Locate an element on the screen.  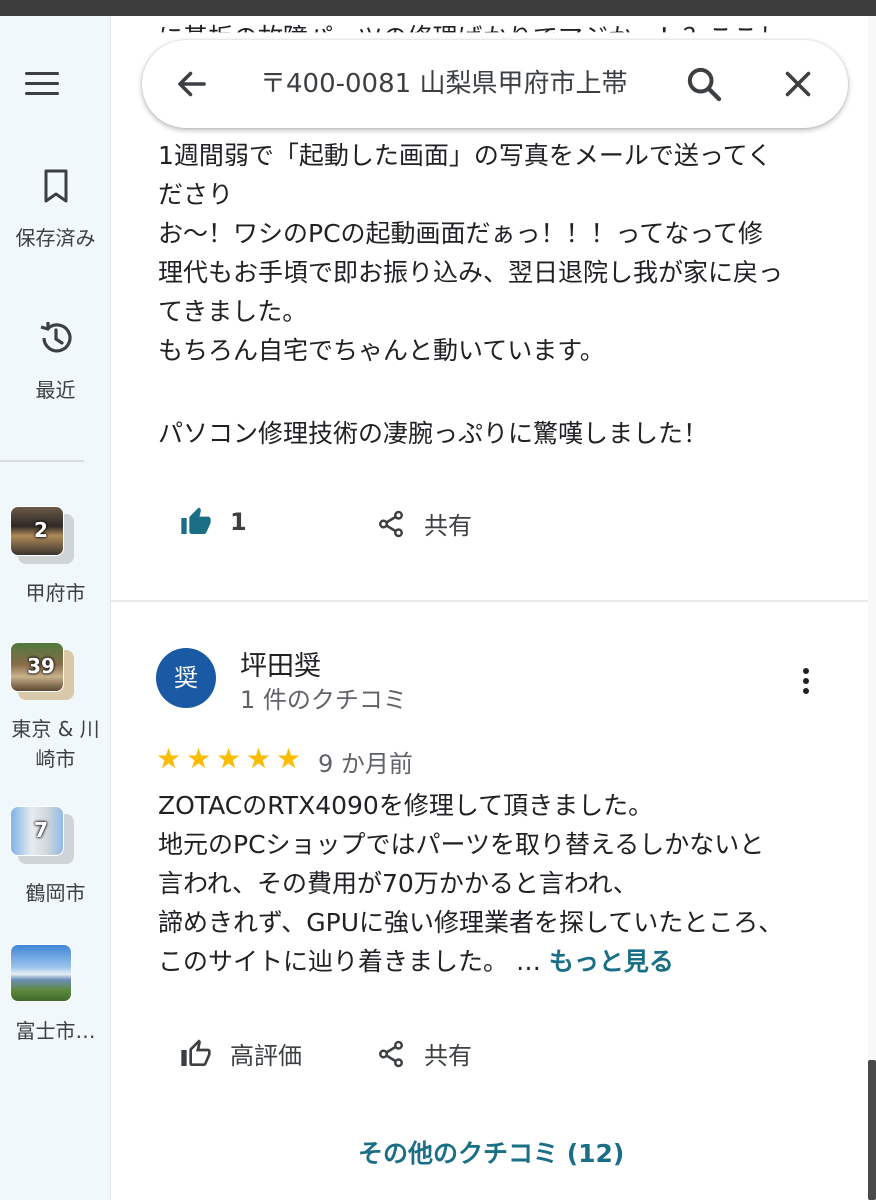
thumbs-up-outline-icon is located at coordinates (196, 1052).